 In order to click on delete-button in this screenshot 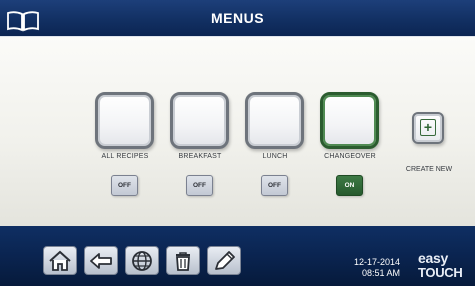, I will do `click(183, 260)`.